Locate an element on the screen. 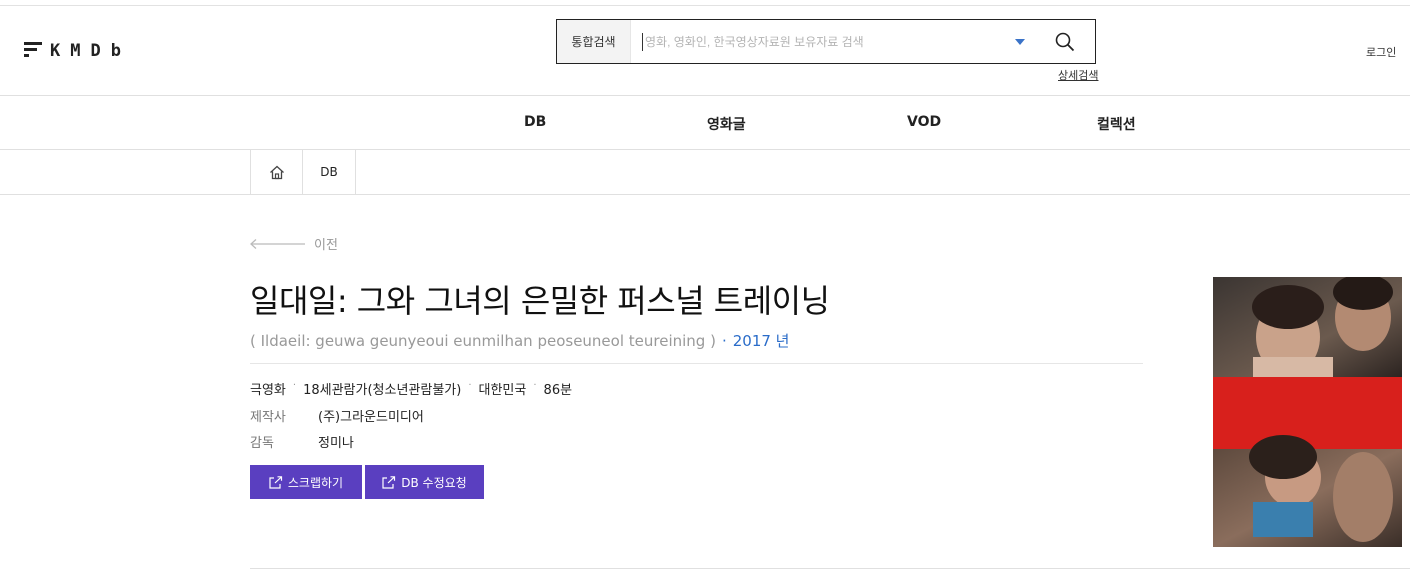  caret-down-icon is located at coordinates (1020, 41).